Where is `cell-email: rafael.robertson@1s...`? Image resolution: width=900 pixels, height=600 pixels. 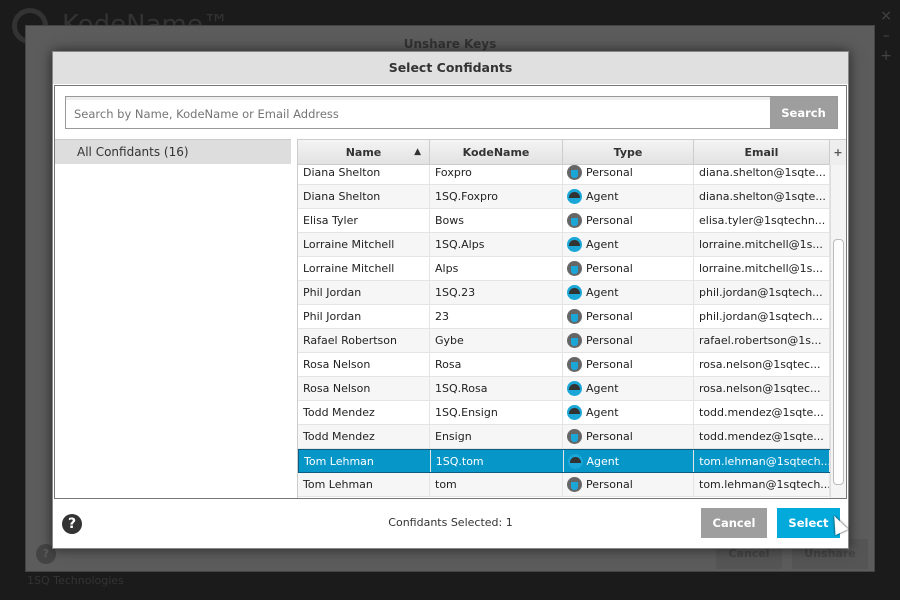 cell-email: rafael.robertson@1s... is located at coordinates (762, 340).